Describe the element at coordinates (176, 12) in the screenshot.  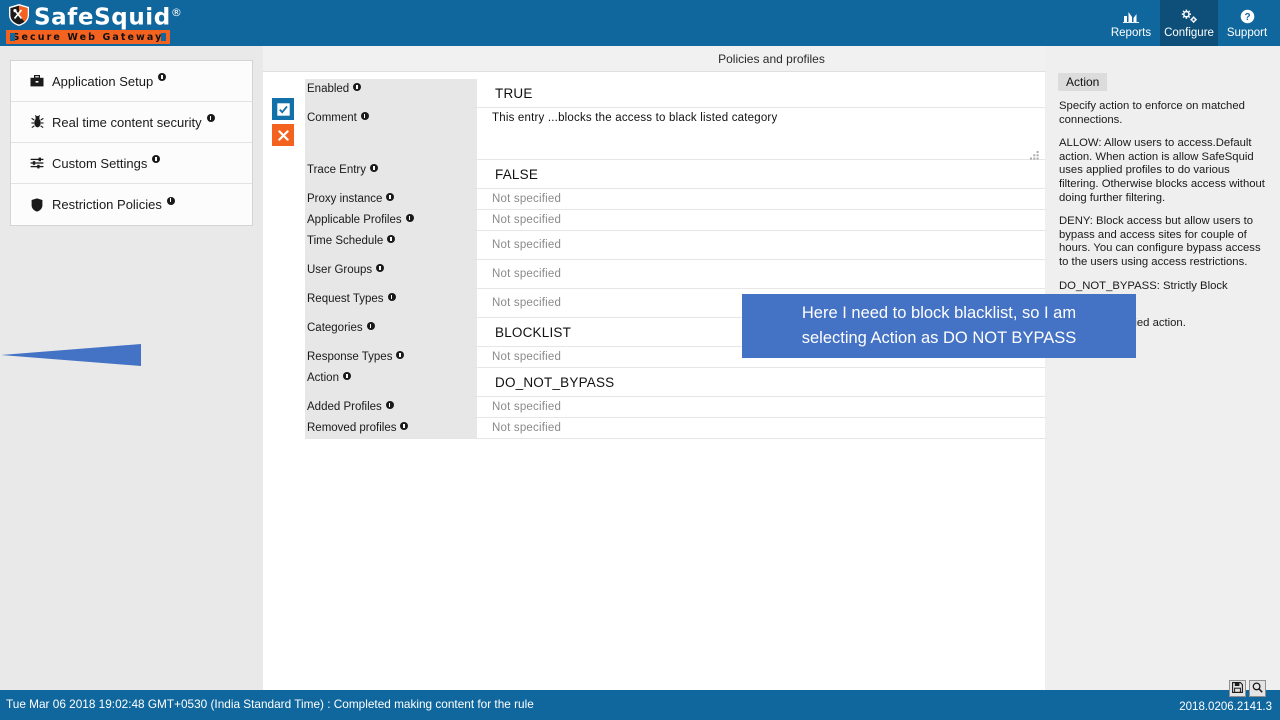
I see `brand-registered-mark: ®` at that location.